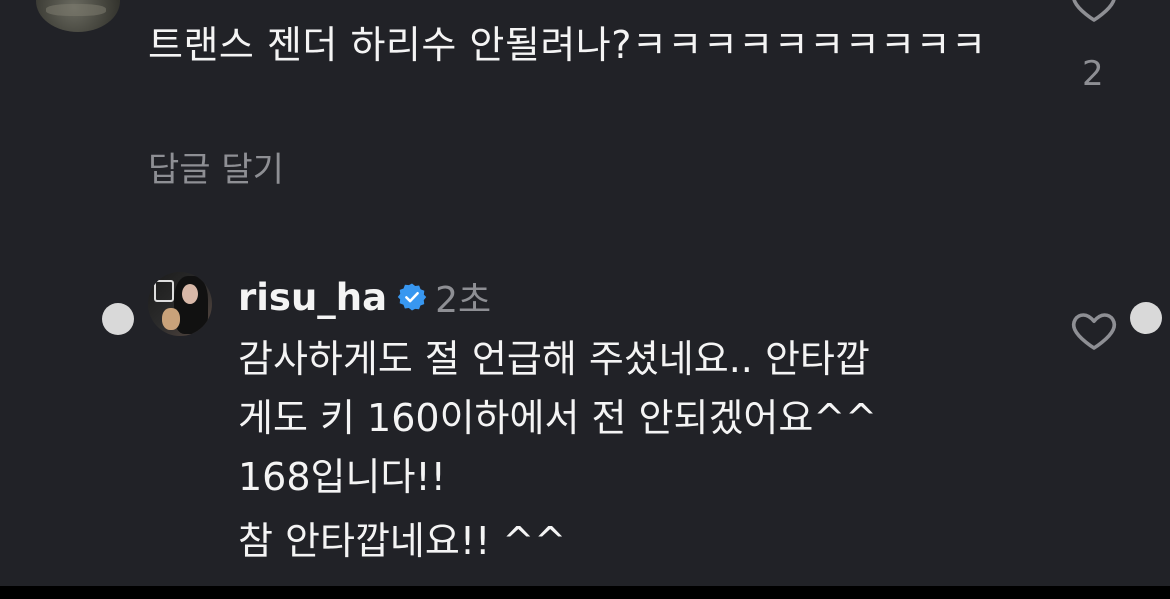 Image resolution: width=1170 pixels, height=599 pixels. Describe the element at coordinates (312, 297) in the screenshot. I see `username: risu_ha` at that location.